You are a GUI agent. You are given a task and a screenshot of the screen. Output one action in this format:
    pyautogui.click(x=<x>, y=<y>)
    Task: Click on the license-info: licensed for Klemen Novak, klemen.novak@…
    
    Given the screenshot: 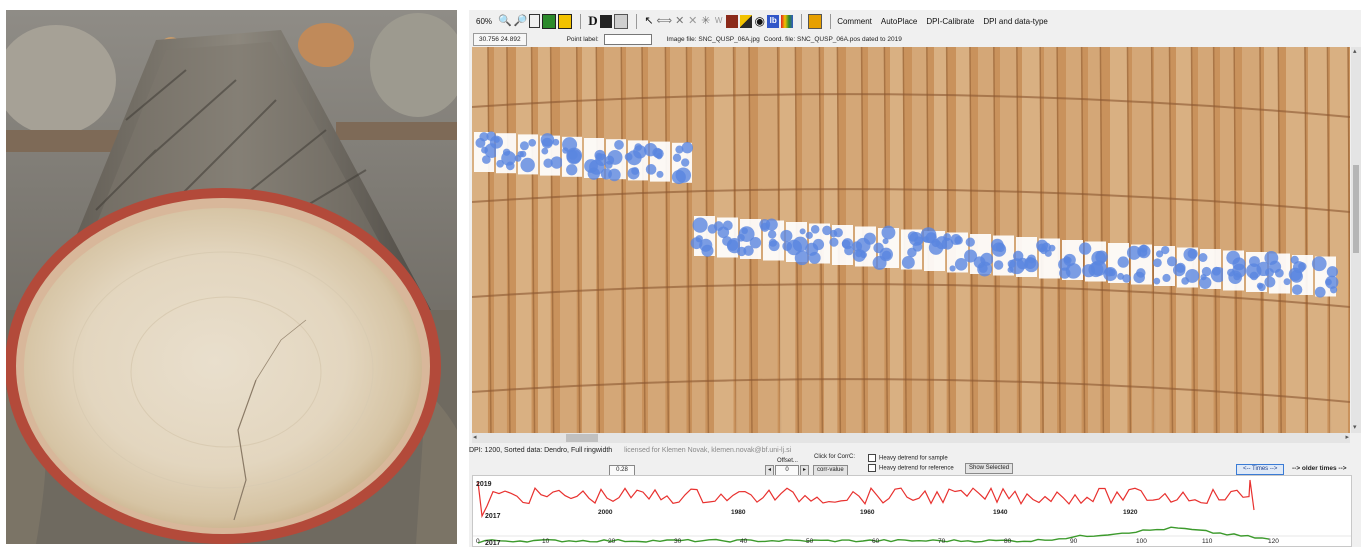 What is the action you would take?
    pyautogui.click(x=708, y=450)
    